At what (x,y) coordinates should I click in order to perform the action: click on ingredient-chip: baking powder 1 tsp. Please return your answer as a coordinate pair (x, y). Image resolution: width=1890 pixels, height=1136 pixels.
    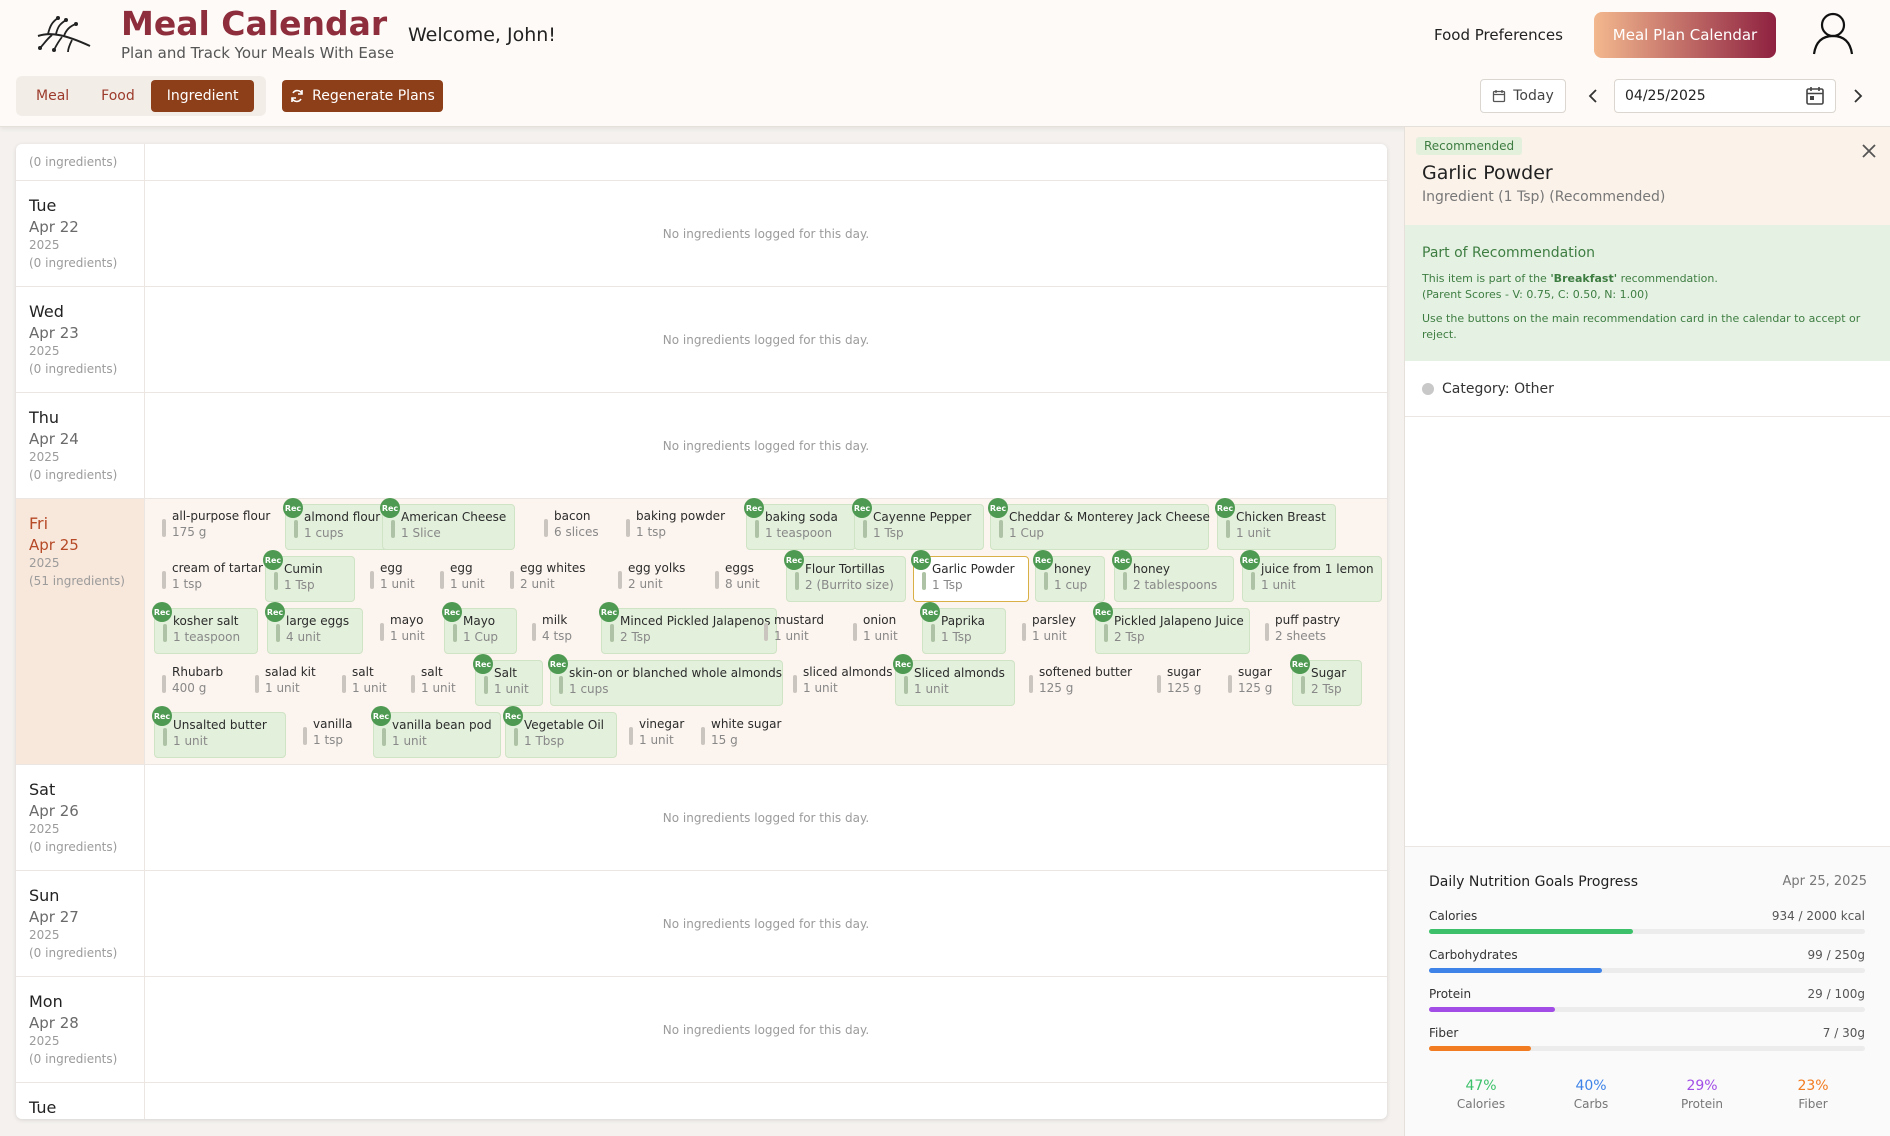
    Looking at the image, I should click on (673, 527).